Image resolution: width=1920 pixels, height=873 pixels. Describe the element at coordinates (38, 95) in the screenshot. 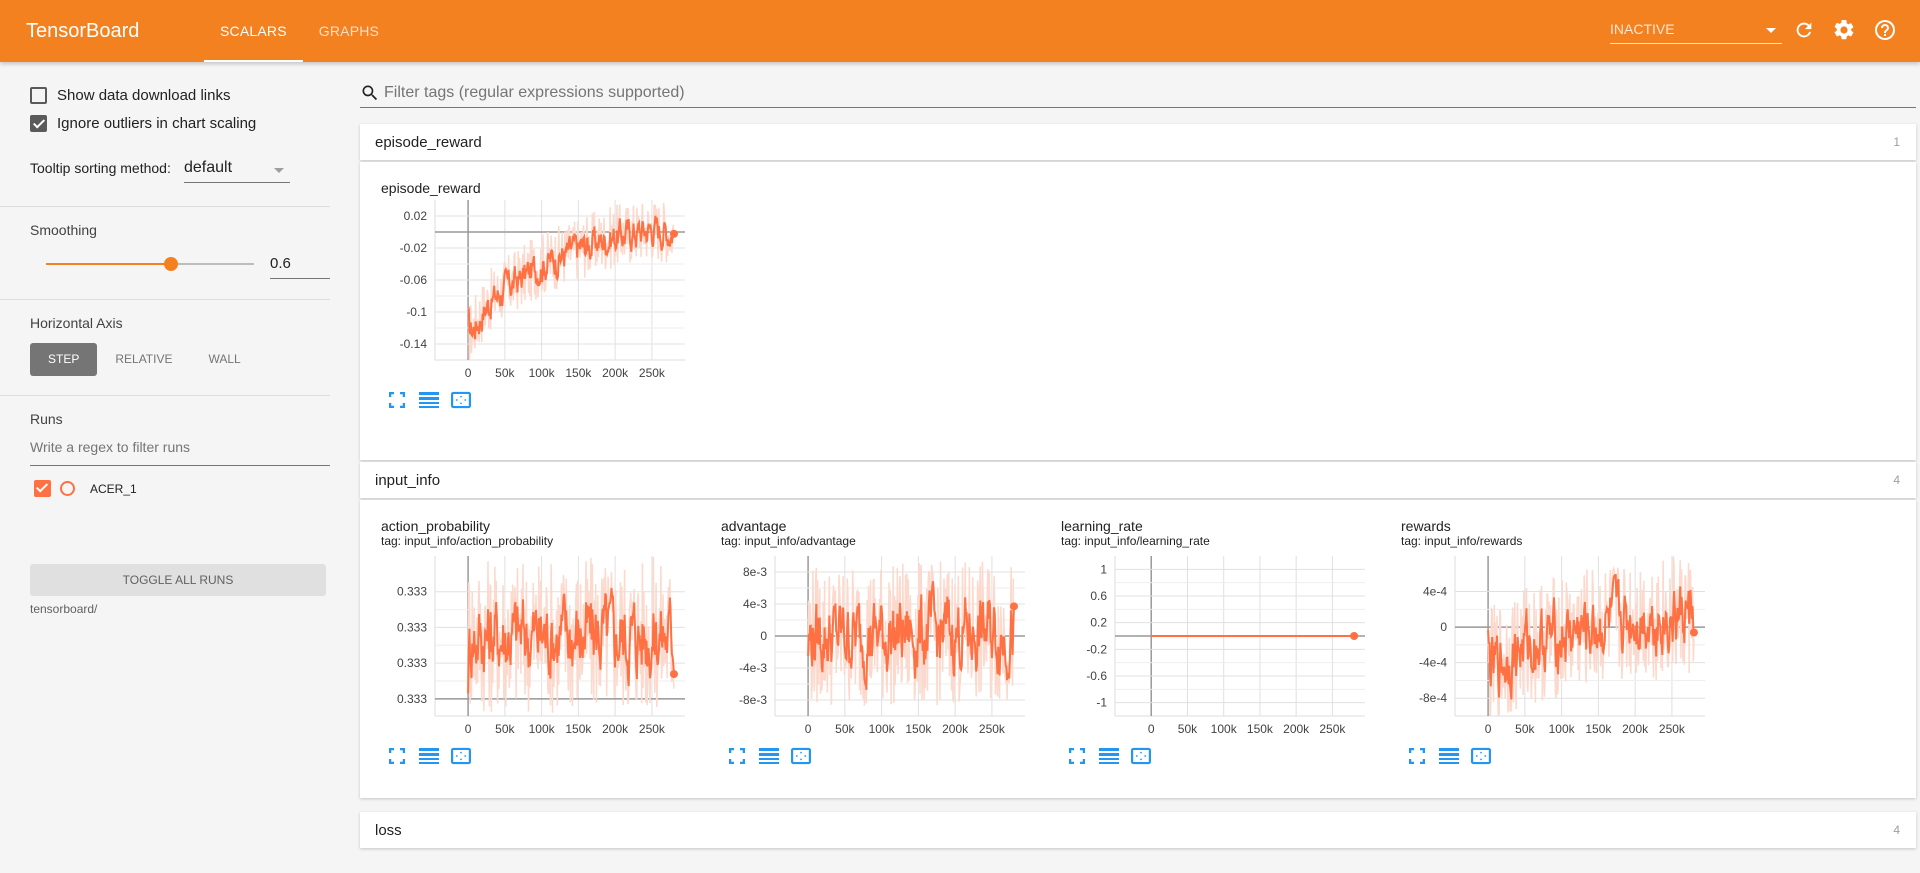

I see `show-download-links-checkbox` at that location.